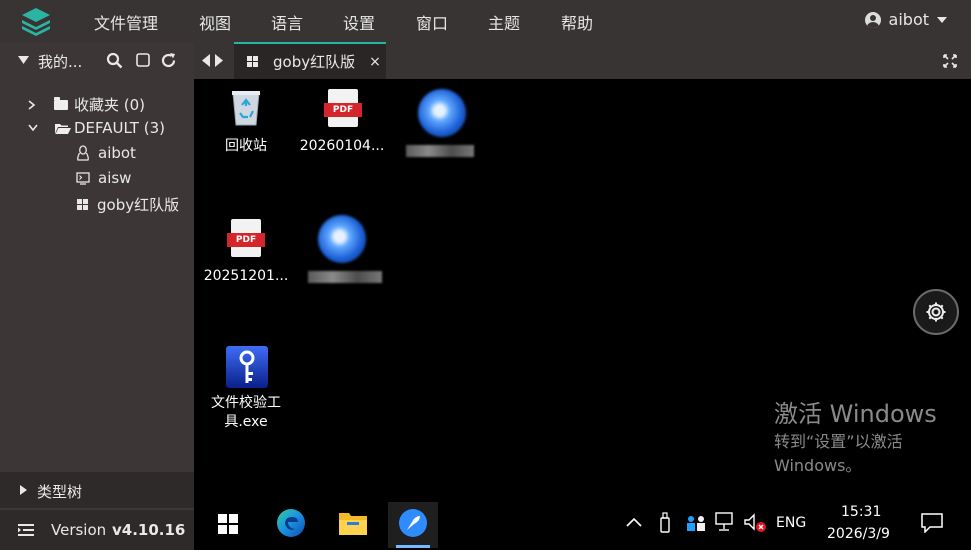 The width and height of the screenshot is (971, 550). What do you see at coordinates (119, 128) in the screenshot?
I see `tree-item-label: DEFAULT (3)` at bounding box center [119, 128].